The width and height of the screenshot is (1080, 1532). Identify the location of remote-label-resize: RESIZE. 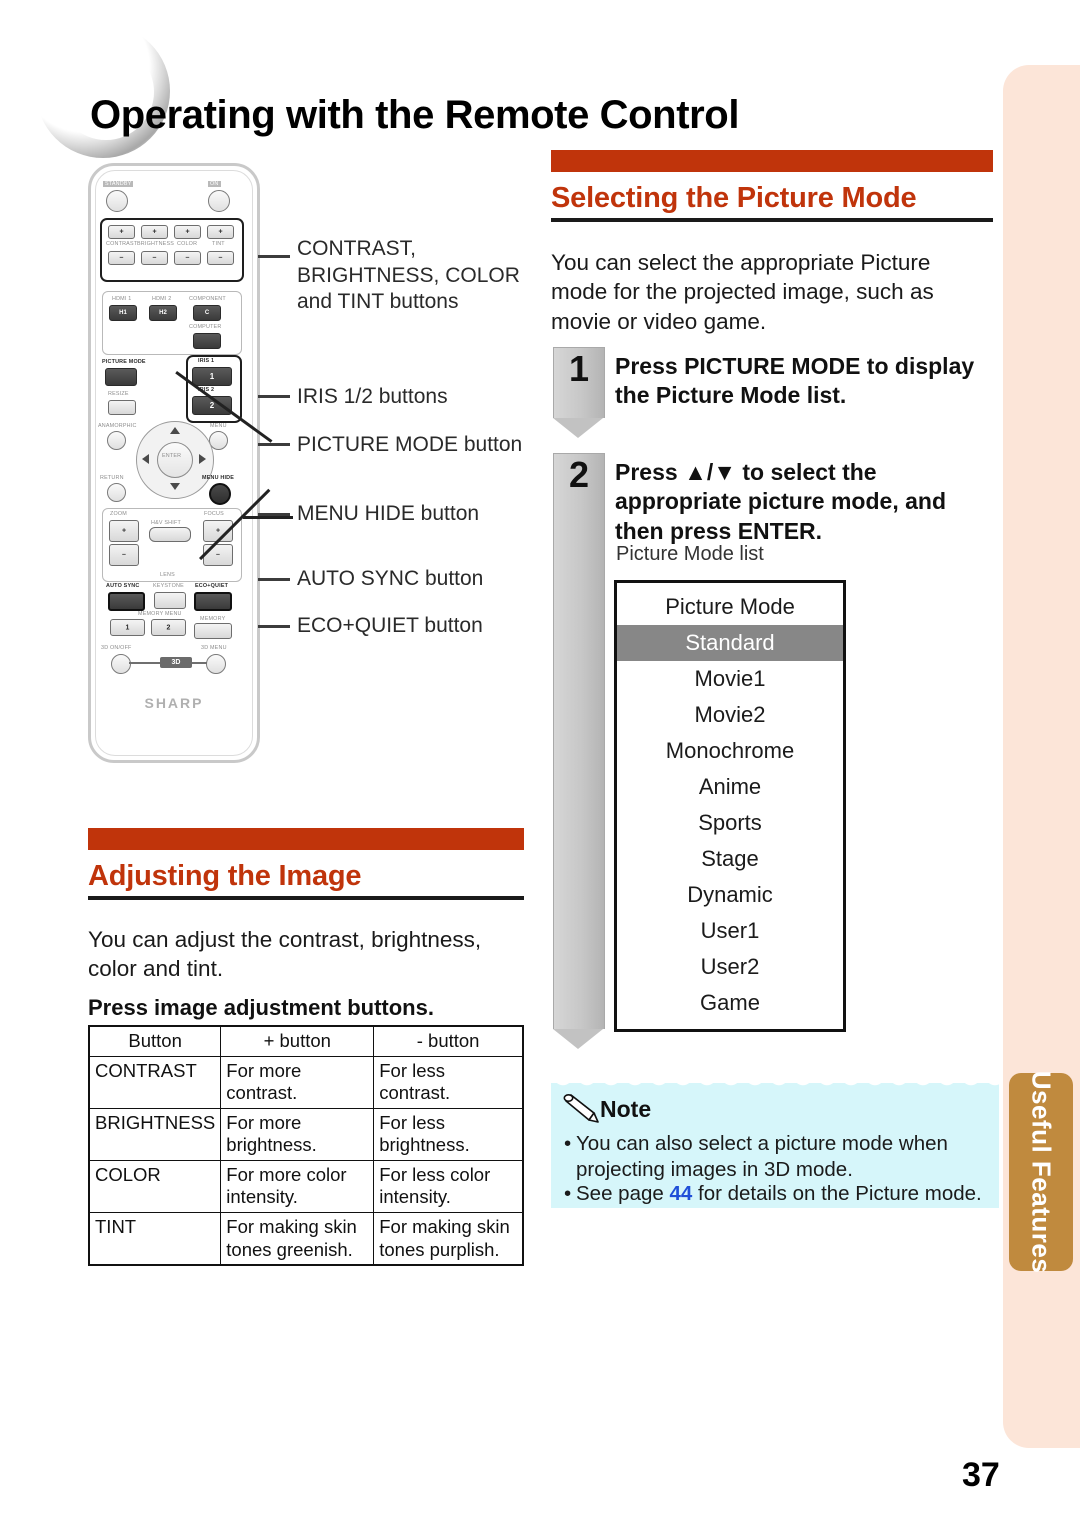
(118, 394).